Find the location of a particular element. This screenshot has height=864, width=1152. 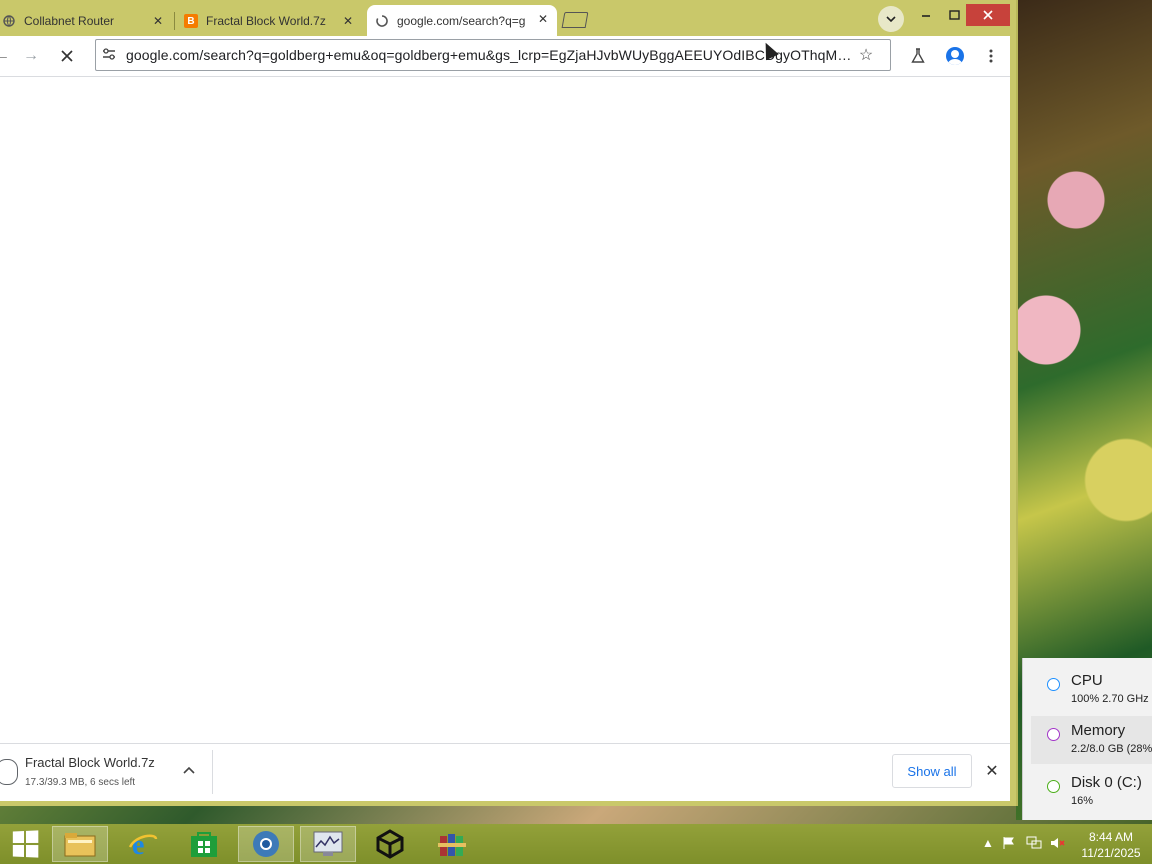

memory-indicator-icon is located at coordinates (1053, 734).